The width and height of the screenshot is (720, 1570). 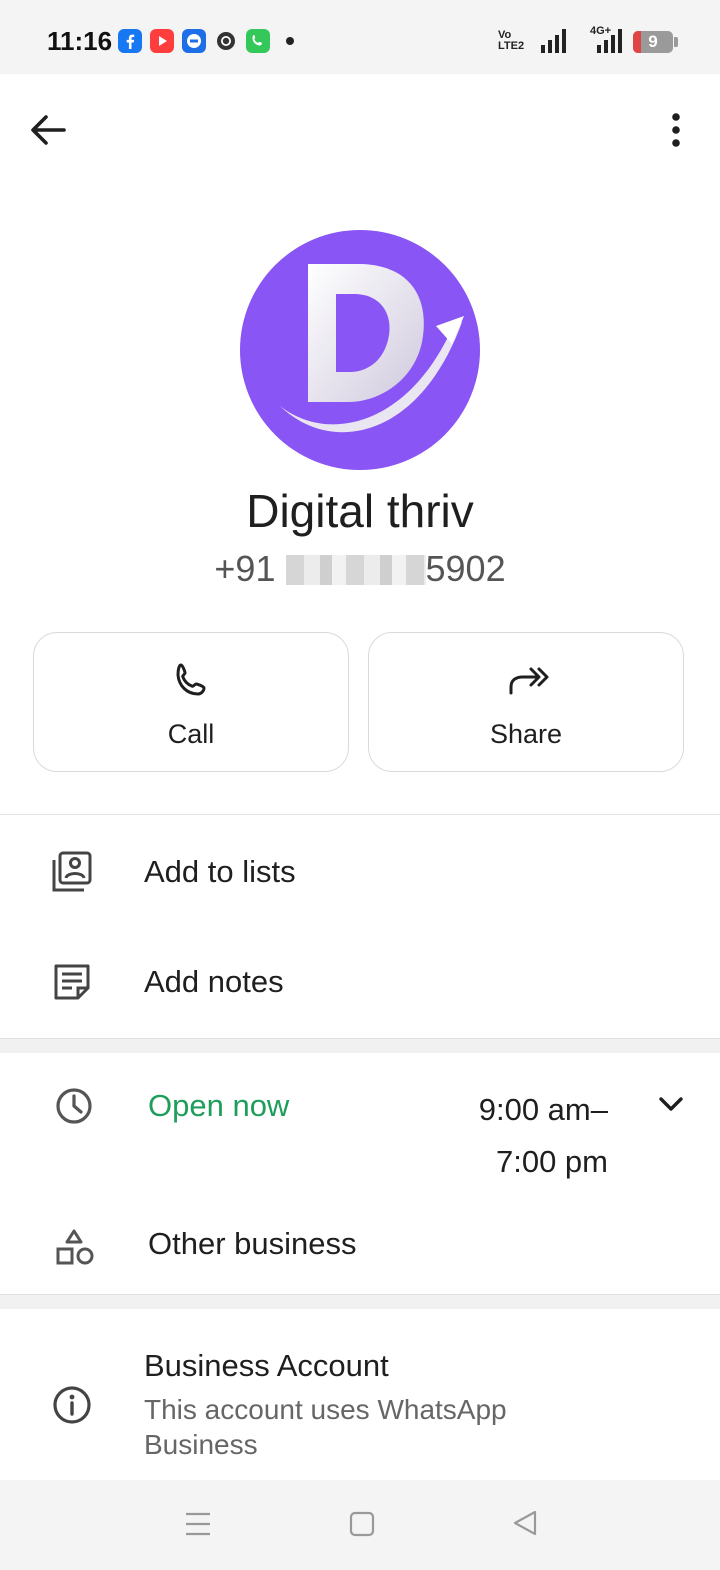 What do you see at coordinates (266, 1365) in the screenshot?
I see `business-account-title: Business Account` at bounding box center [266, 1365].